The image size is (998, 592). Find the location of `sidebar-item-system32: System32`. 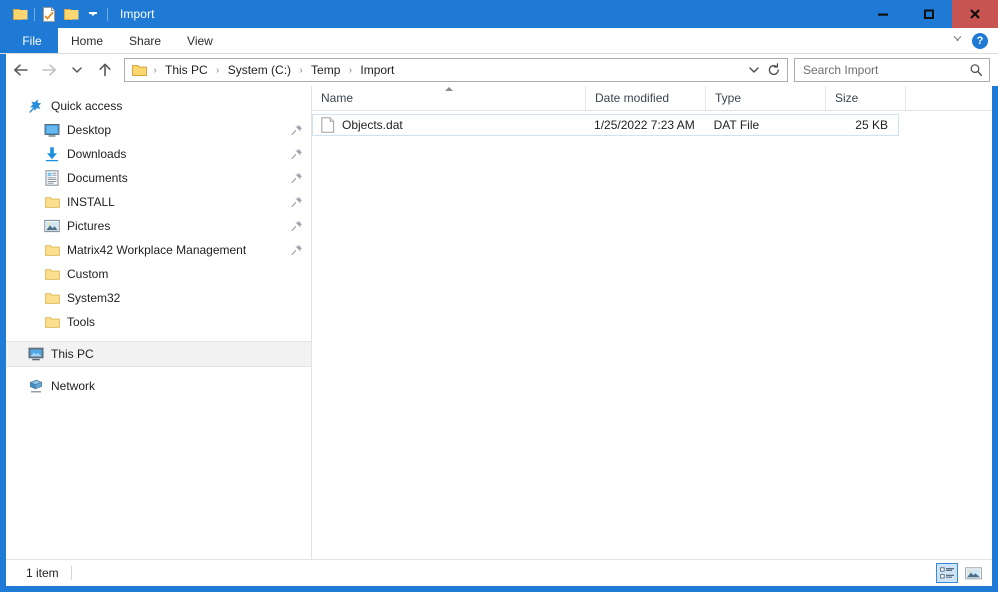

sidebar-item-system32: System32 is located at coordinates (158, 298).